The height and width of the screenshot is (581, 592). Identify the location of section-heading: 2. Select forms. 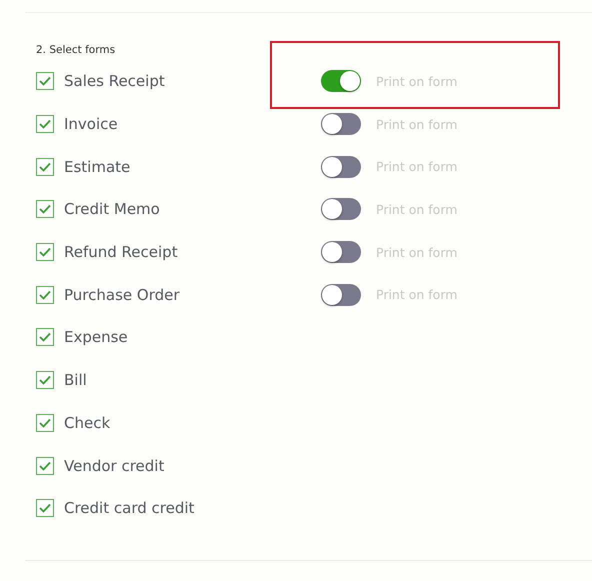
(76, 50).